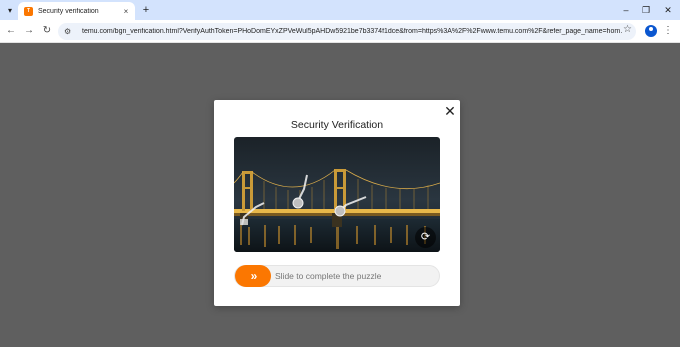  What do you see at coordinates (668, 31) in the screenshot?
I see `menu-kebab-icon: ⋮` at bounding box center [668, 31].